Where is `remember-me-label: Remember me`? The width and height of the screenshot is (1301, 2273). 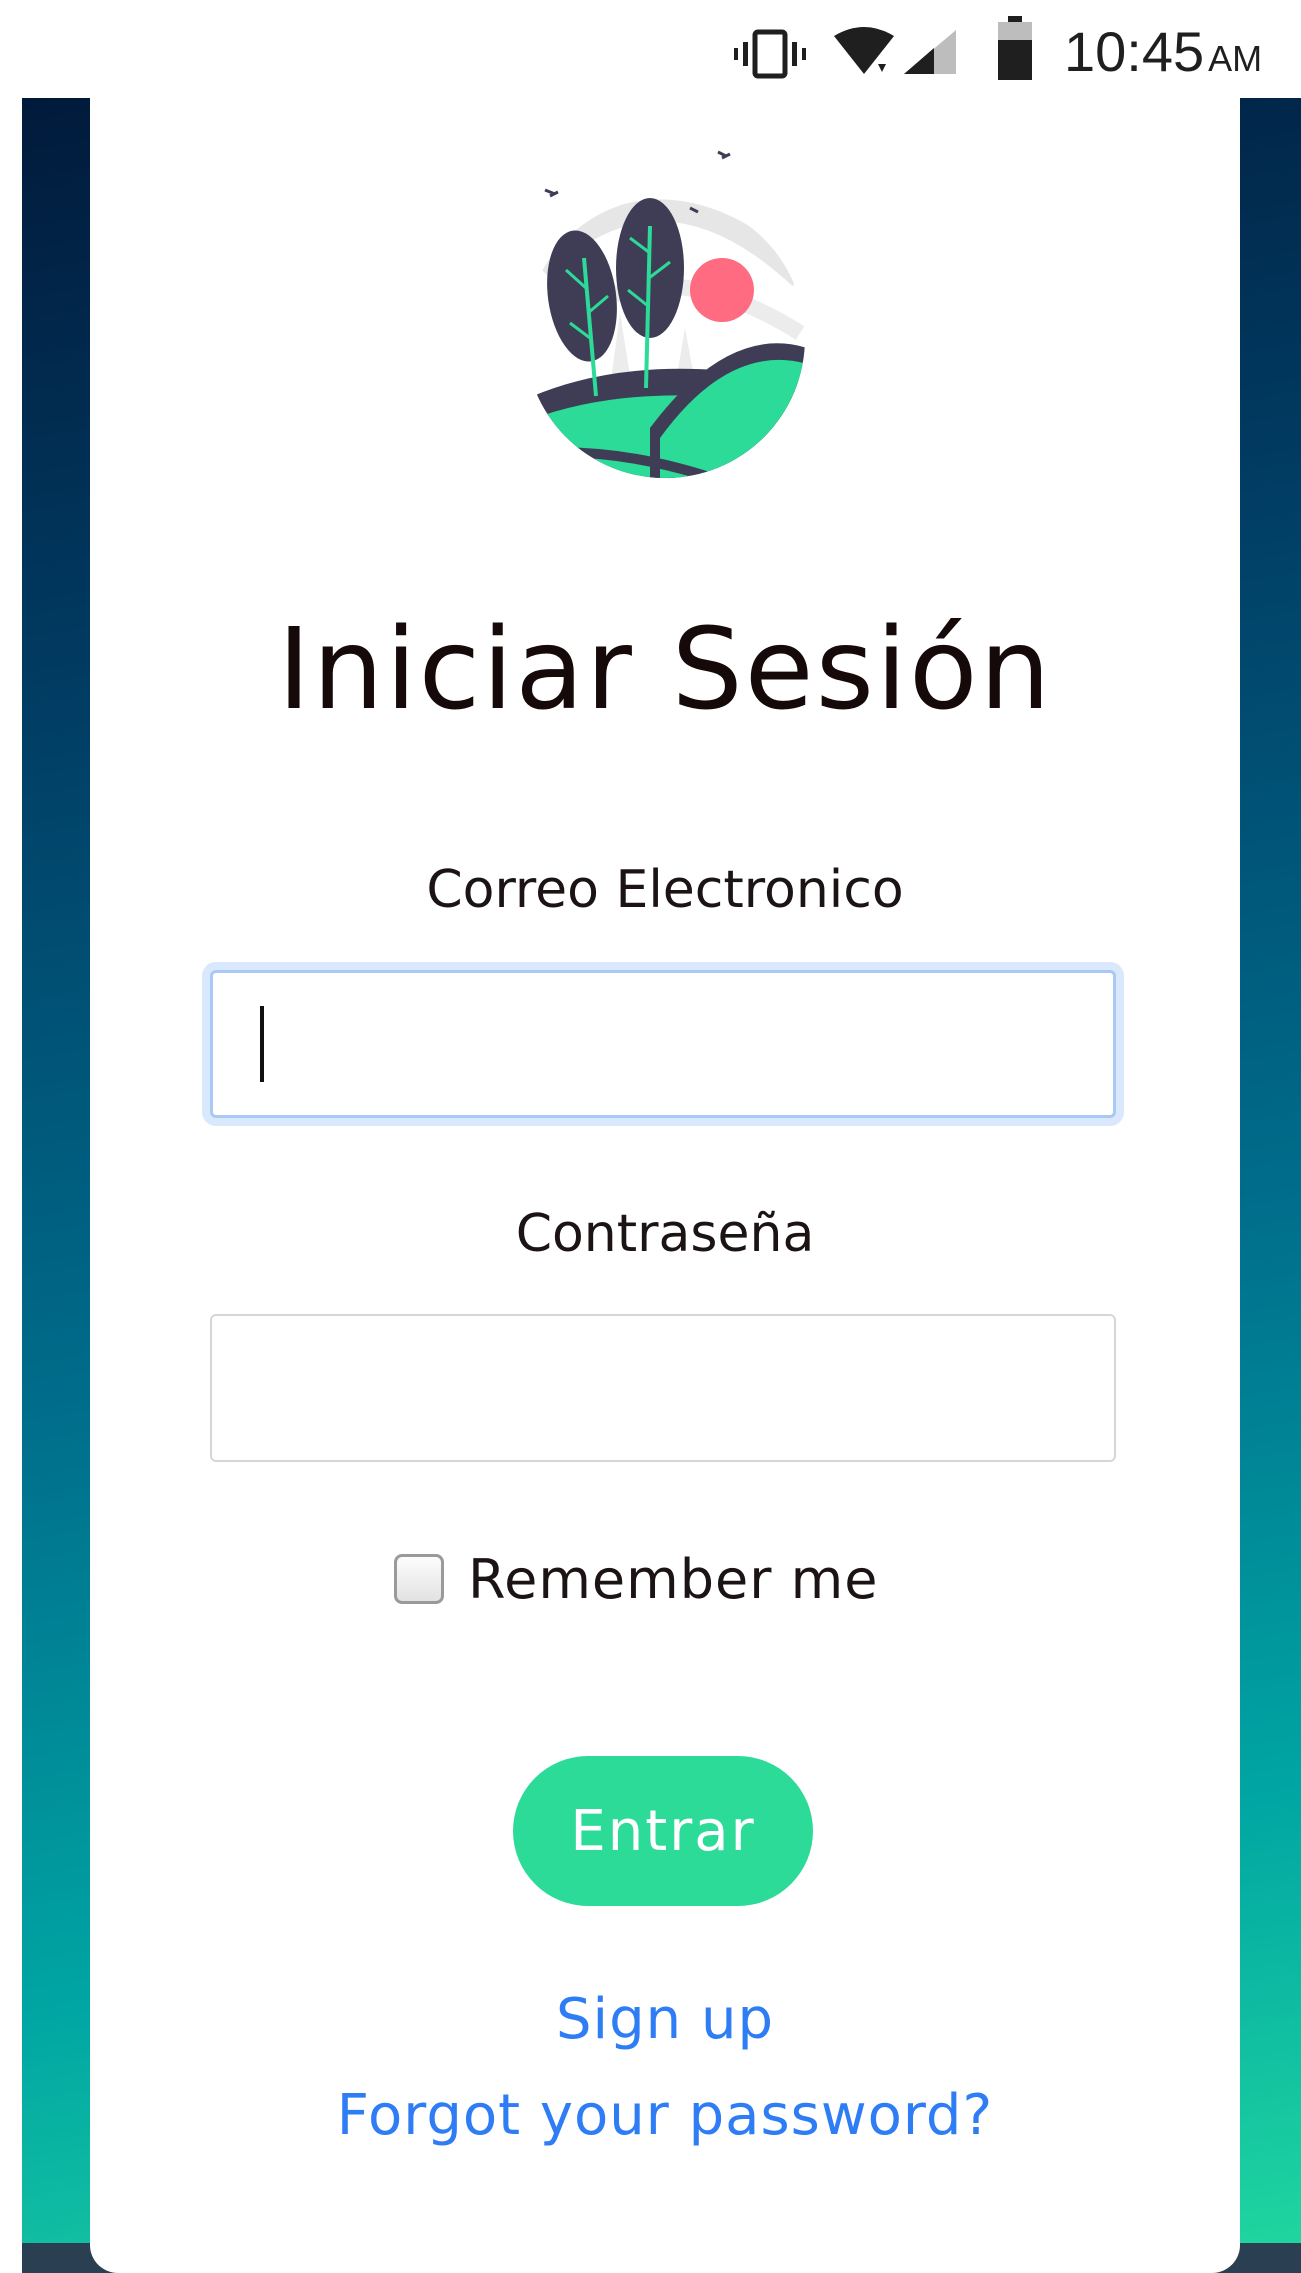
remember-me-label: Remember me is located at coordinates (673, 1579).